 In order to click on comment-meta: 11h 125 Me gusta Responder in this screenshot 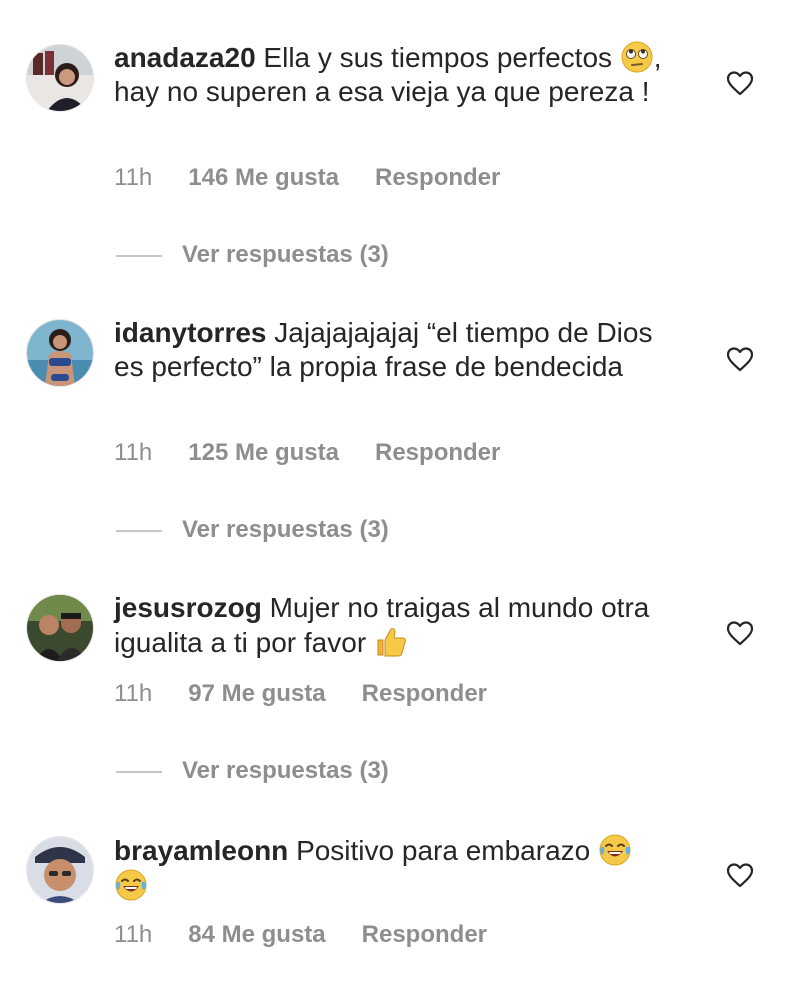, I will do `click(307, 453)`.